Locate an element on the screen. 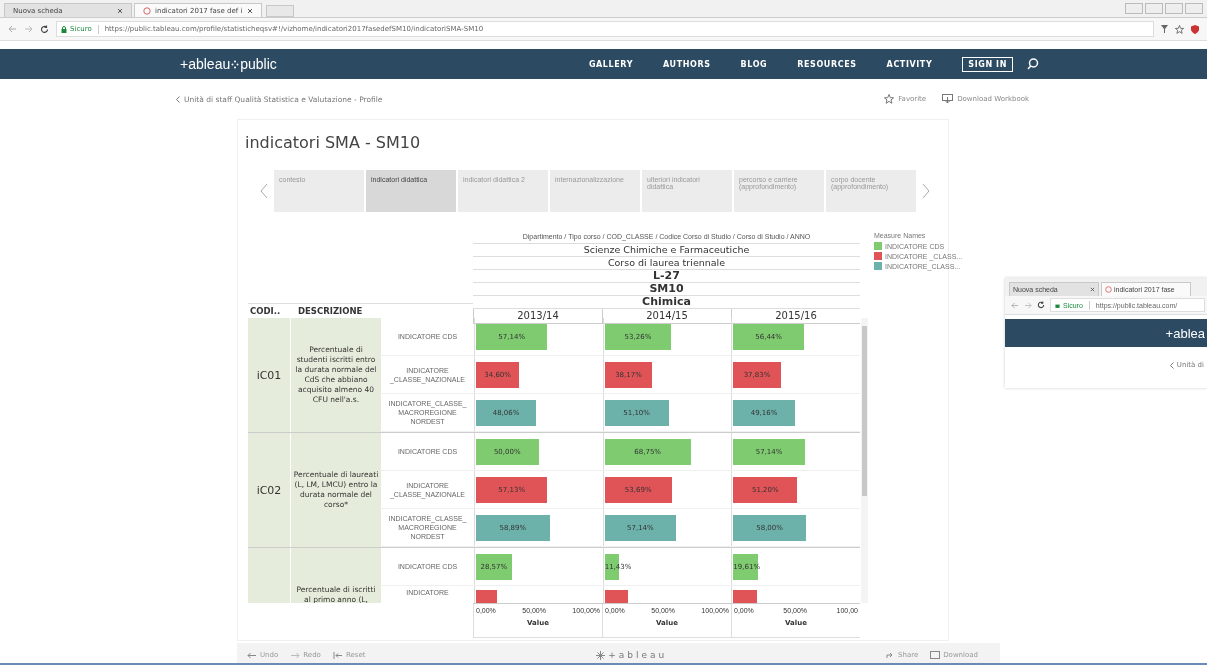 The image size is (1207, 665). header-label: Corso di laurea triennale is located at coordinates (666, 263).